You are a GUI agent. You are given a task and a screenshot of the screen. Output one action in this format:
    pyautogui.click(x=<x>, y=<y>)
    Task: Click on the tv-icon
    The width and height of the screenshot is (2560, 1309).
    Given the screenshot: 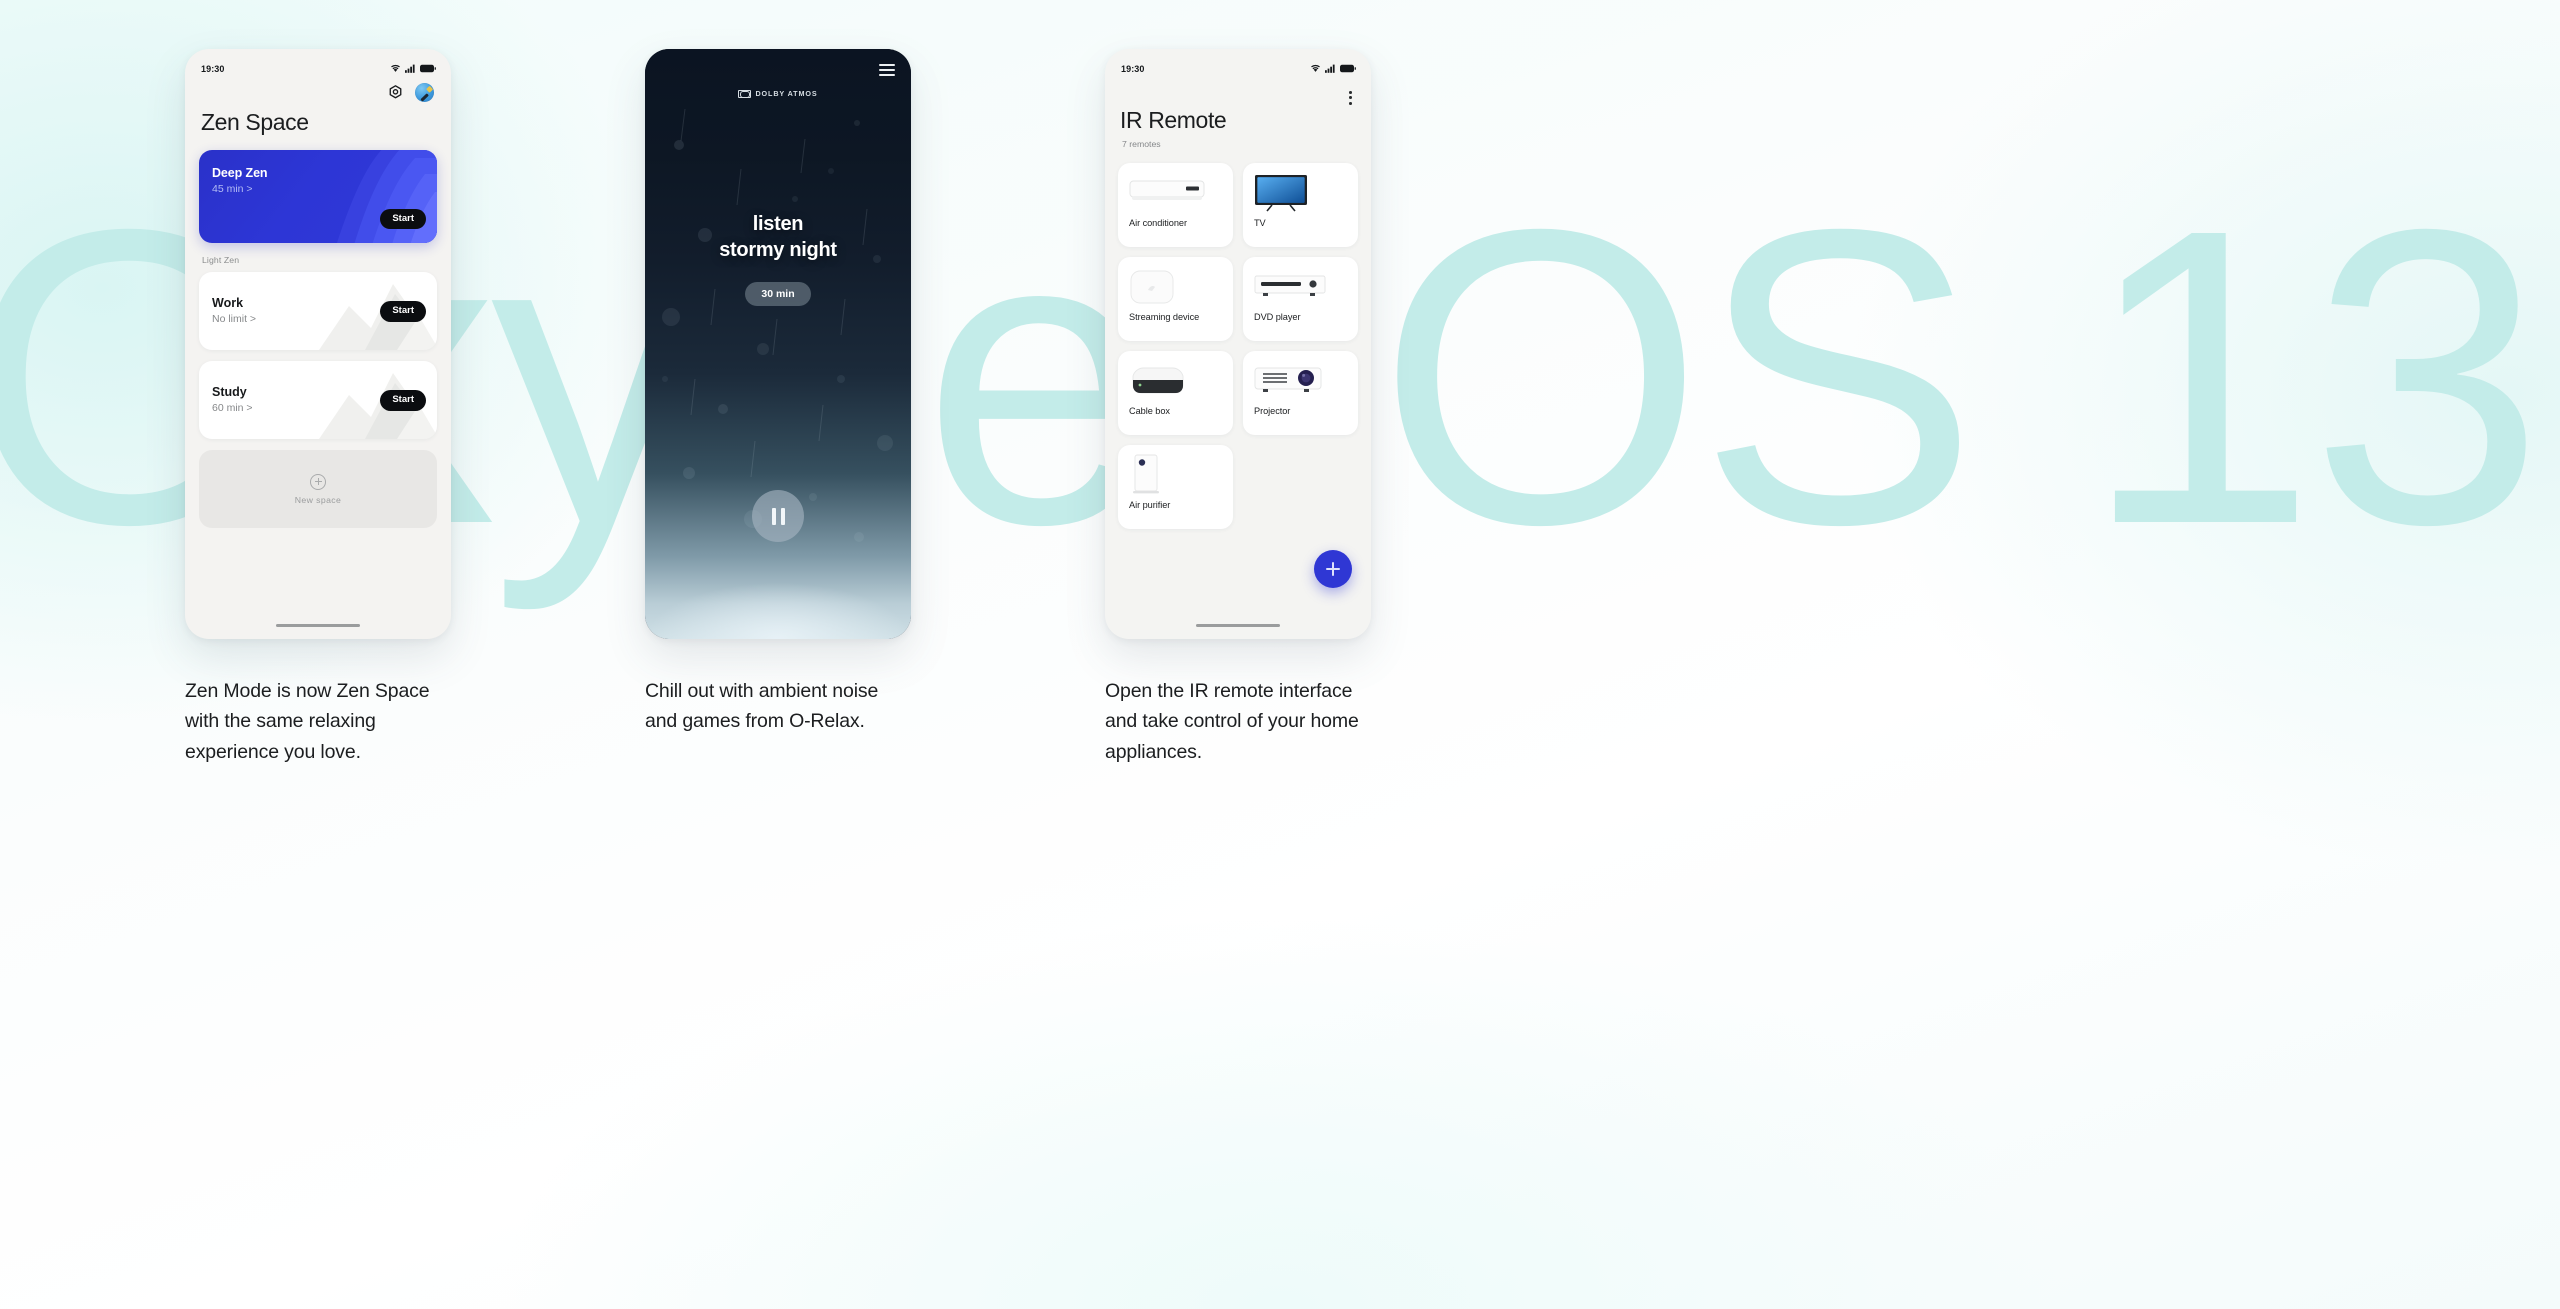 What is the action you would take?
    pyautogui.click(x=1281, y=193)
    